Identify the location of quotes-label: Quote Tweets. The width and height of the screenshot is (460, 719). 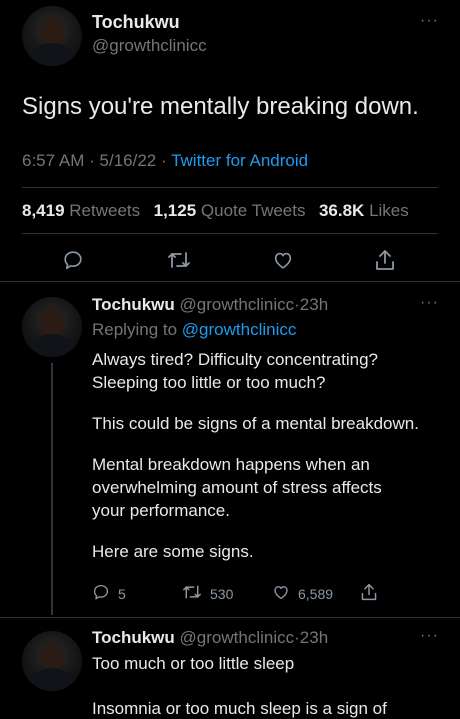
(253, 210).